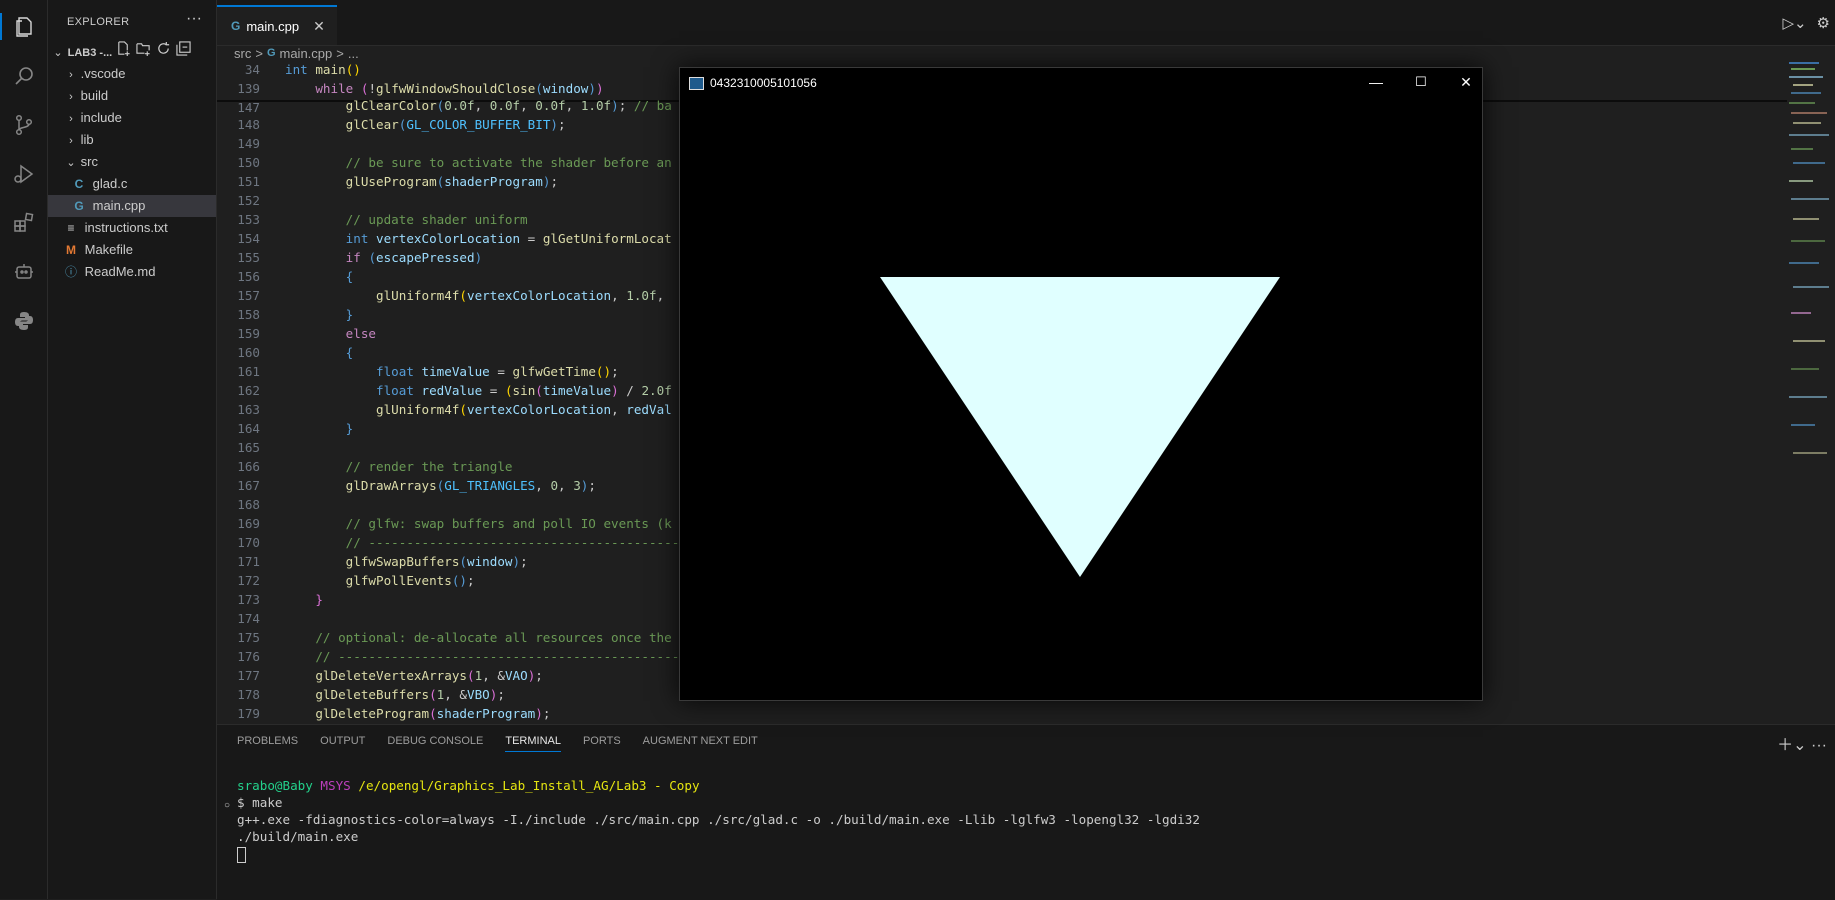 The width and height of the screenshot is (1835, 900). I want to click on chevron-down-icon: ⌄, so click(71, 163).